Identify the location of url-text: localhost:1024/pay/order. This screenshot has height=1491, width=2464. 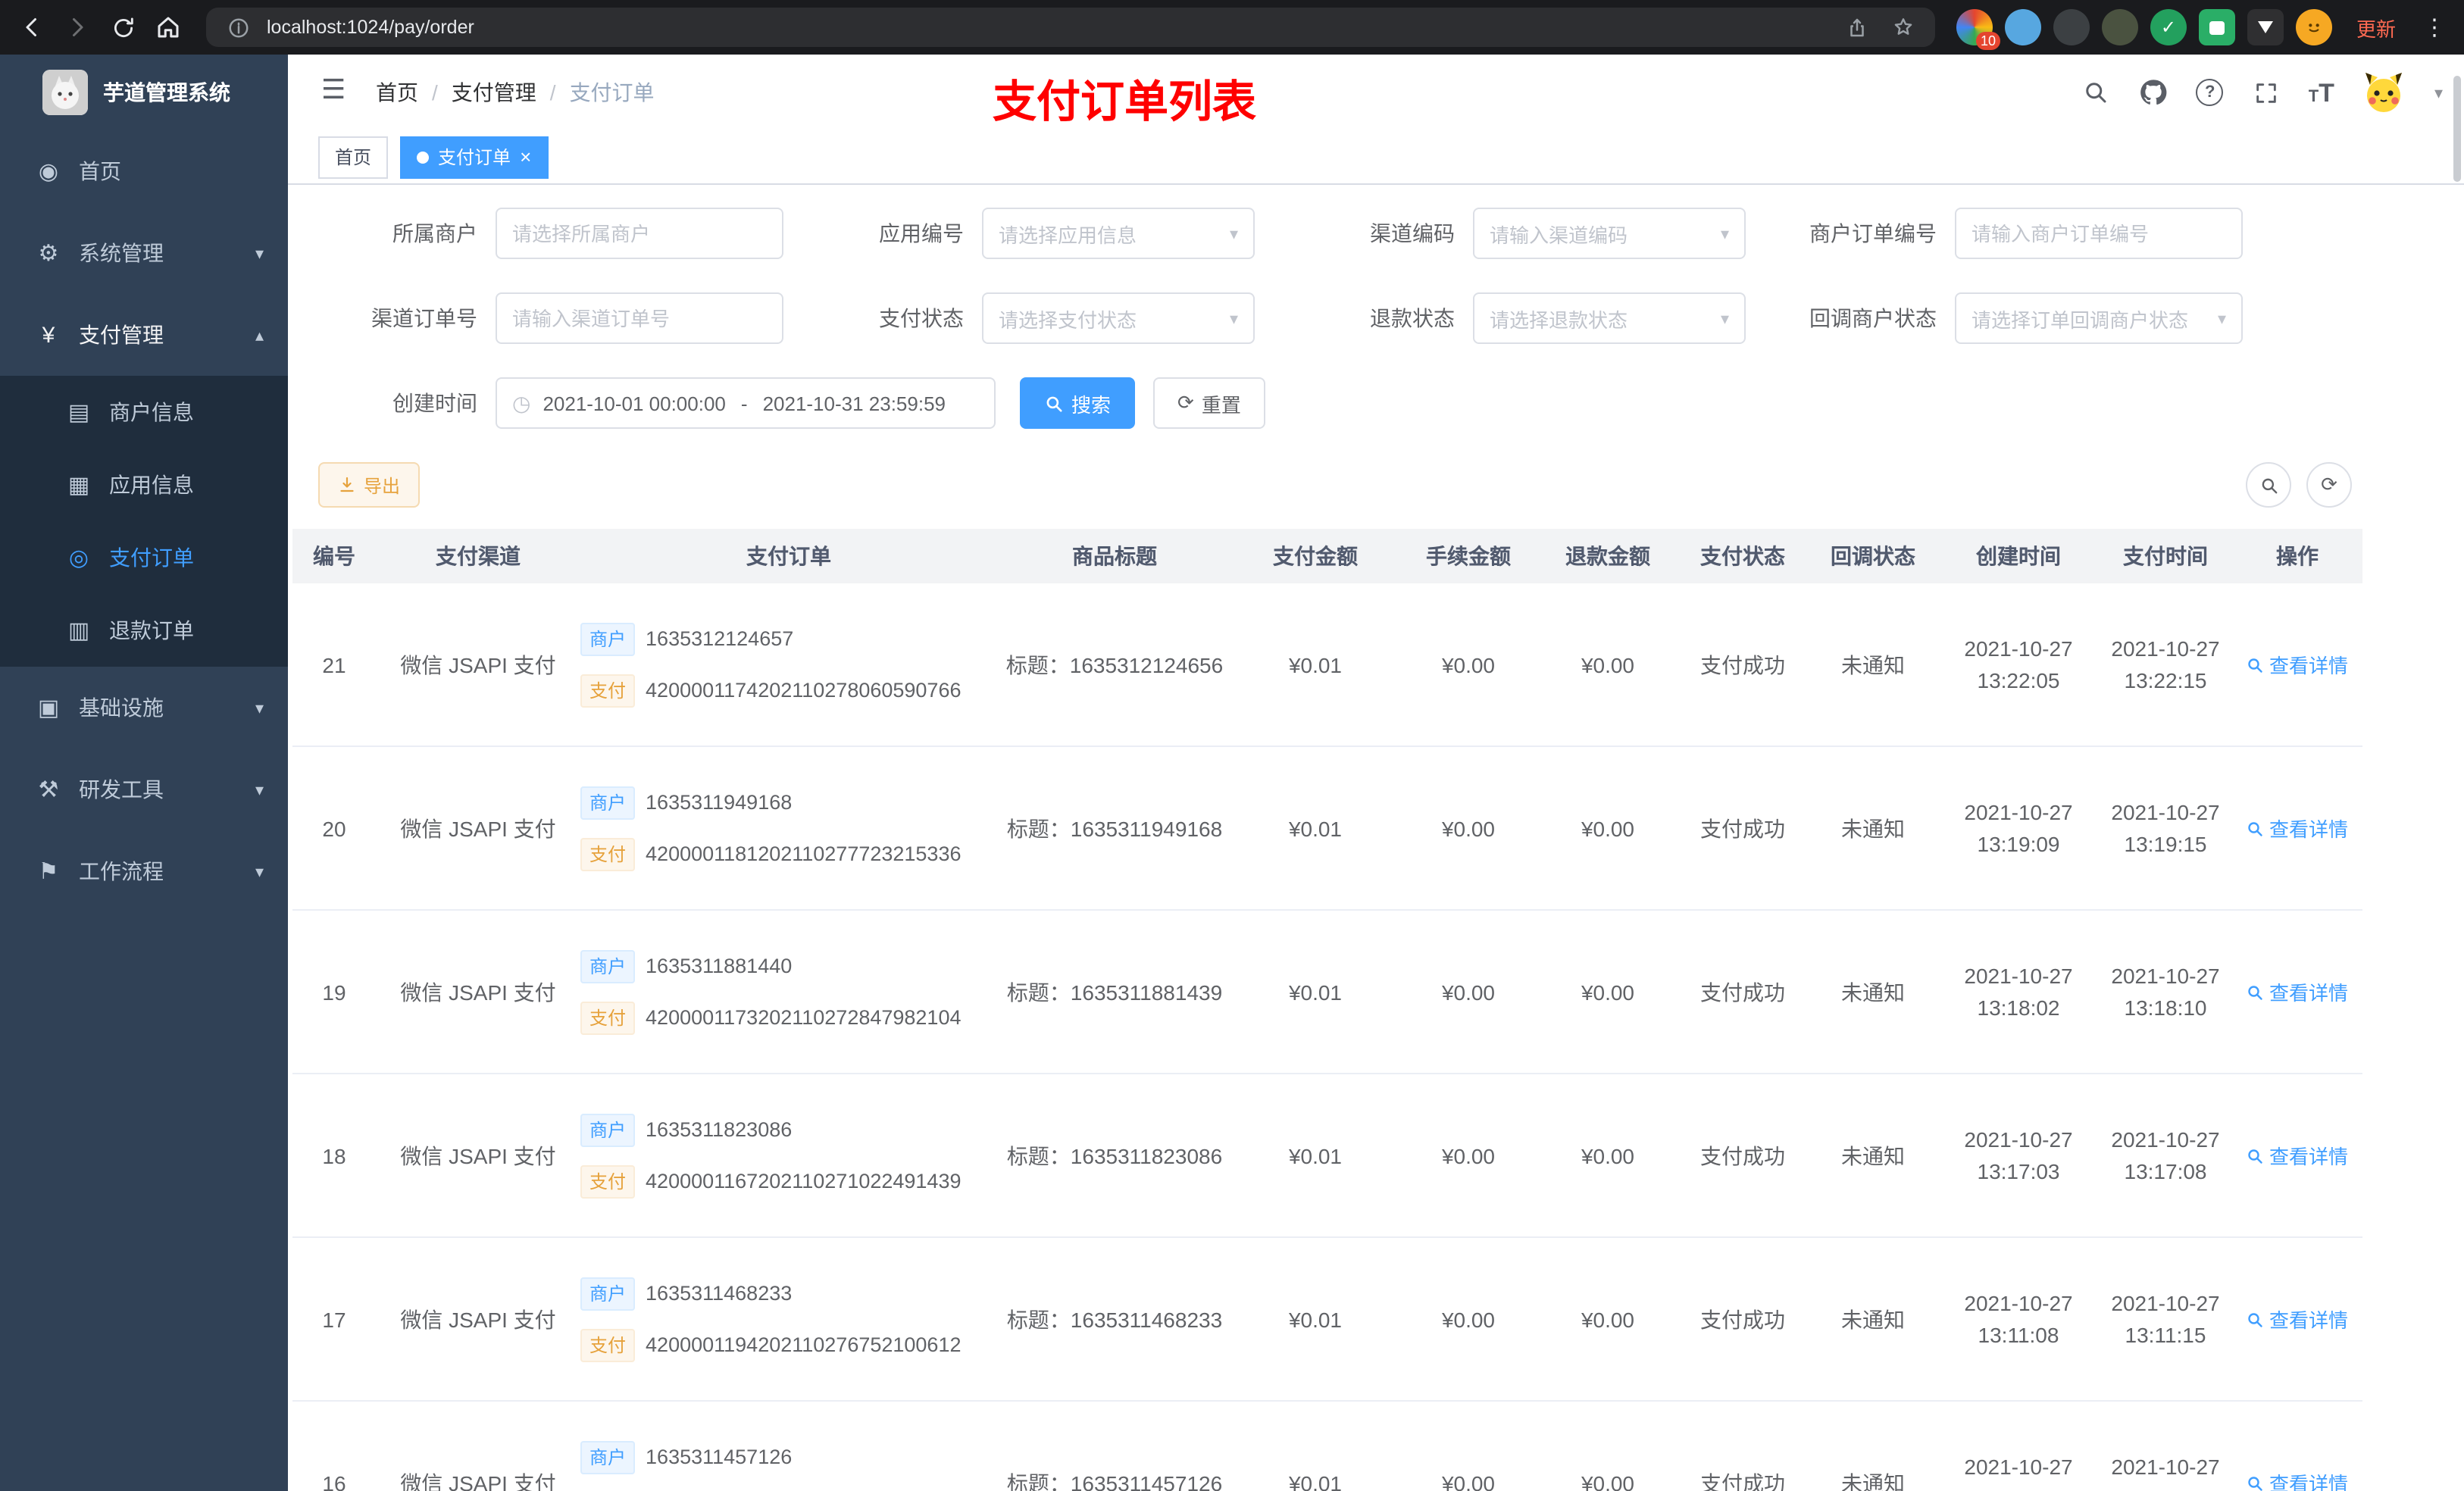
(1048, 27).